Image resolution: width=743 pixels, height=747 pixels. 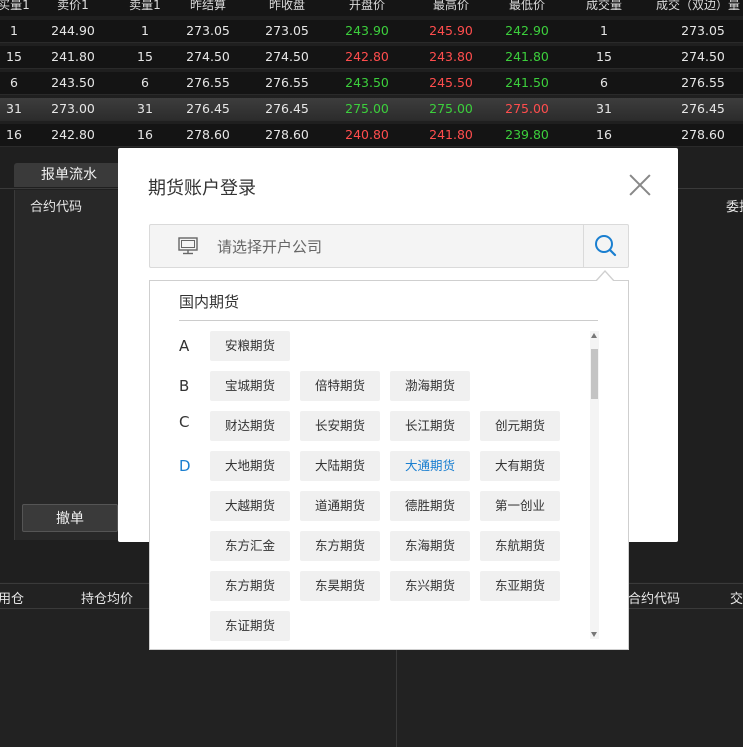 I want to click on quote-cell-ask-vol: 15, so click(x=145, y=56).